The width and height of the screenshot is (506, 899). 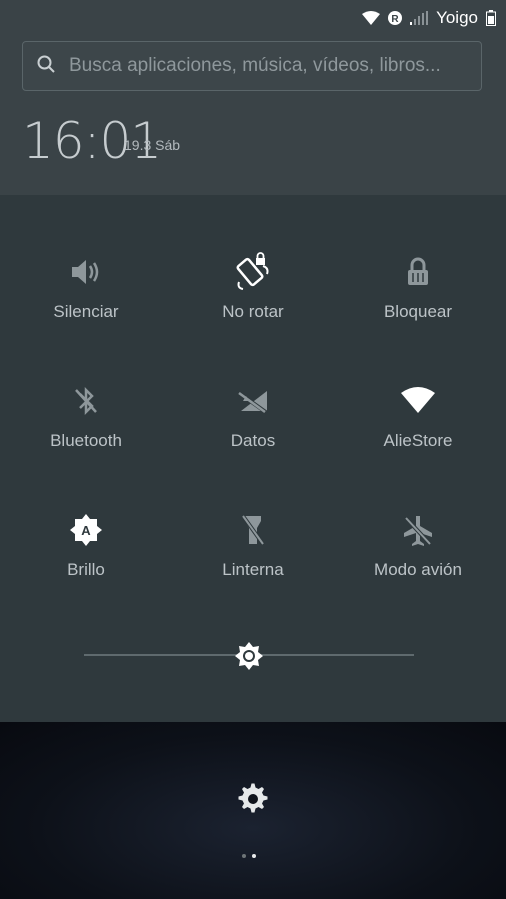 I want to click on toggle-bloquear: Bloquear, so click(x=418, y=307).